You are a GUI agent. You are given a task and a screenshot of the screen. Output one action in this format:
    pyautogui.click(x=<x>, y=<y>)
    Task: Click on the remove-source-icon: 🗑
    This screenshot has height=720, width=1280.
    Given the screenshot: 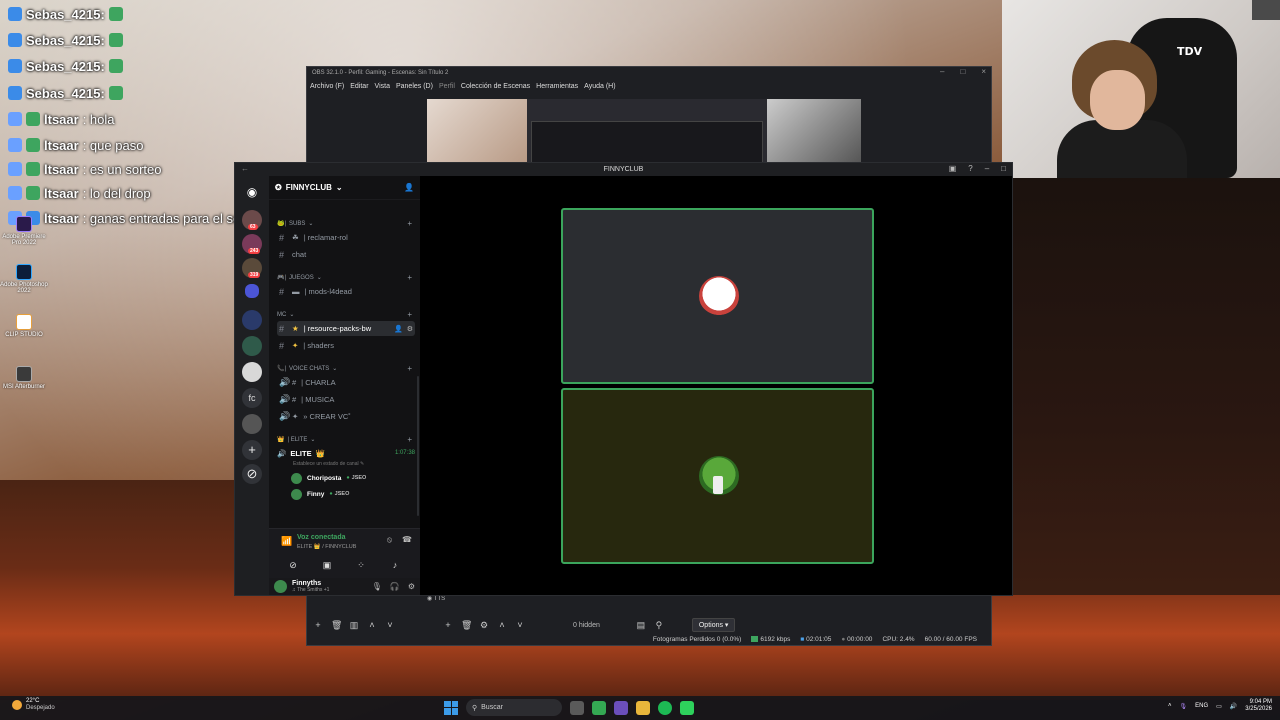 What is the action you would take?
    pyautogui.click(x=466, y=625)
    